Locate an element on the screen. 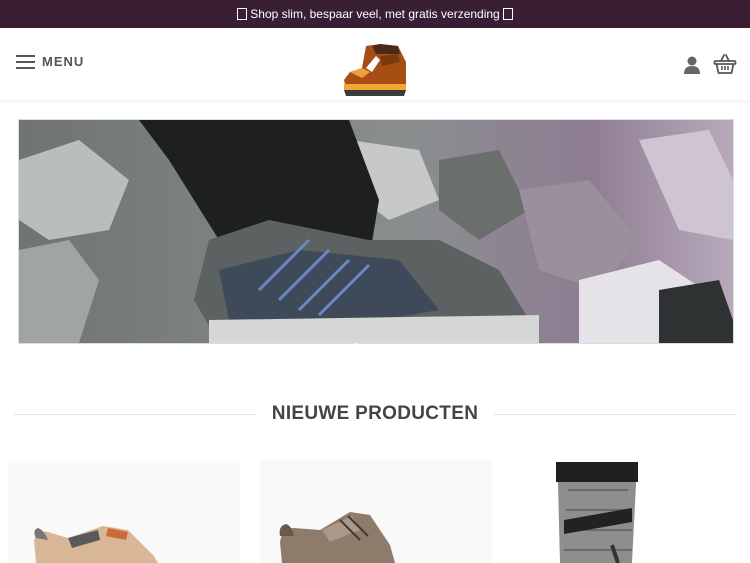 The width and height of the screenshot is (750, 563). menu-button: MENU is located at coordinates (50, 61).